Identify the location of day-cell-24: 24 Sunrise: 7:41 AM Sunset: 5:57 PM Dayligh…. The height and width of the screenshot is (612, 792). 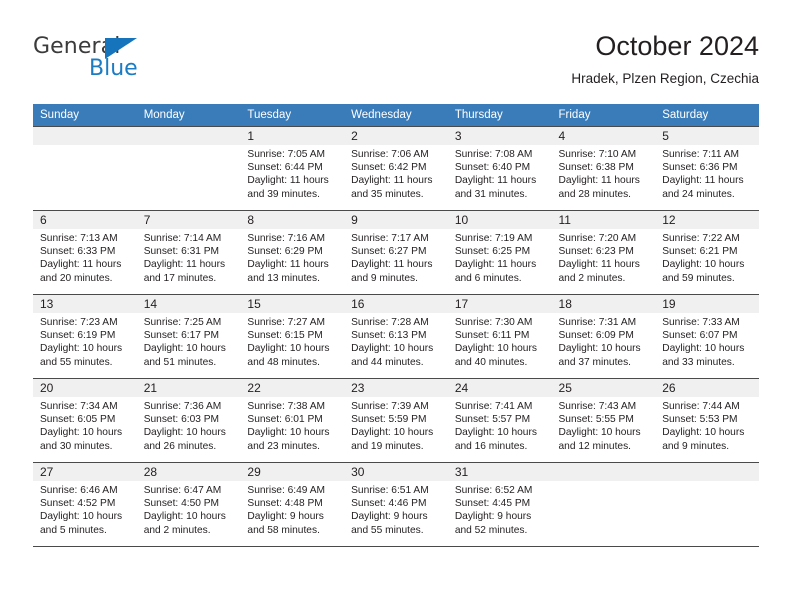
(499, 420).